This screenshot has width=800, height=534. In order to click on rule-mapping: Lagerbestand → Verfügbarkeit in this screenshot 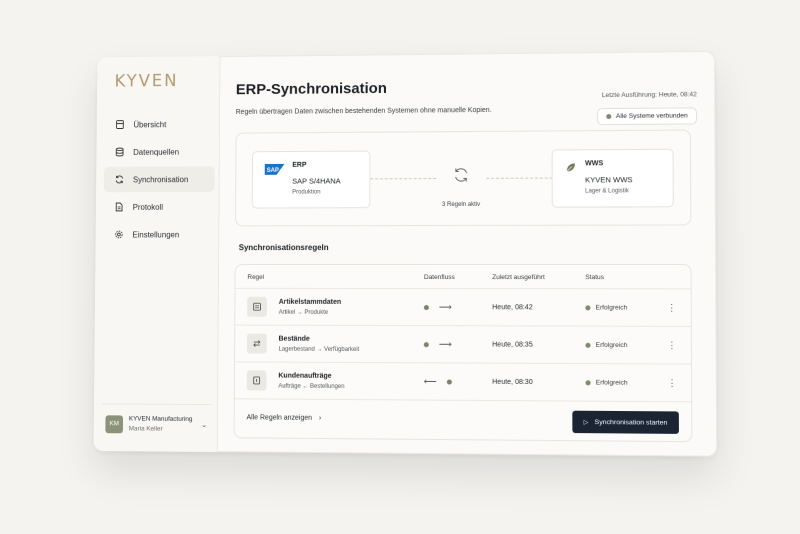, I will do `click(319, 349)`.